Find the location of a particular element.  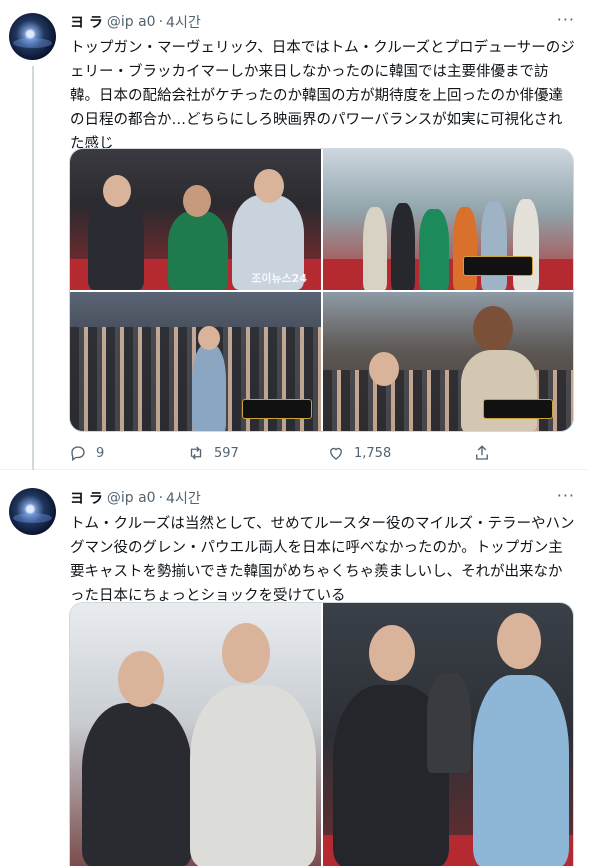

photo-finger-heart-duo is located at coordinates (195, 734).